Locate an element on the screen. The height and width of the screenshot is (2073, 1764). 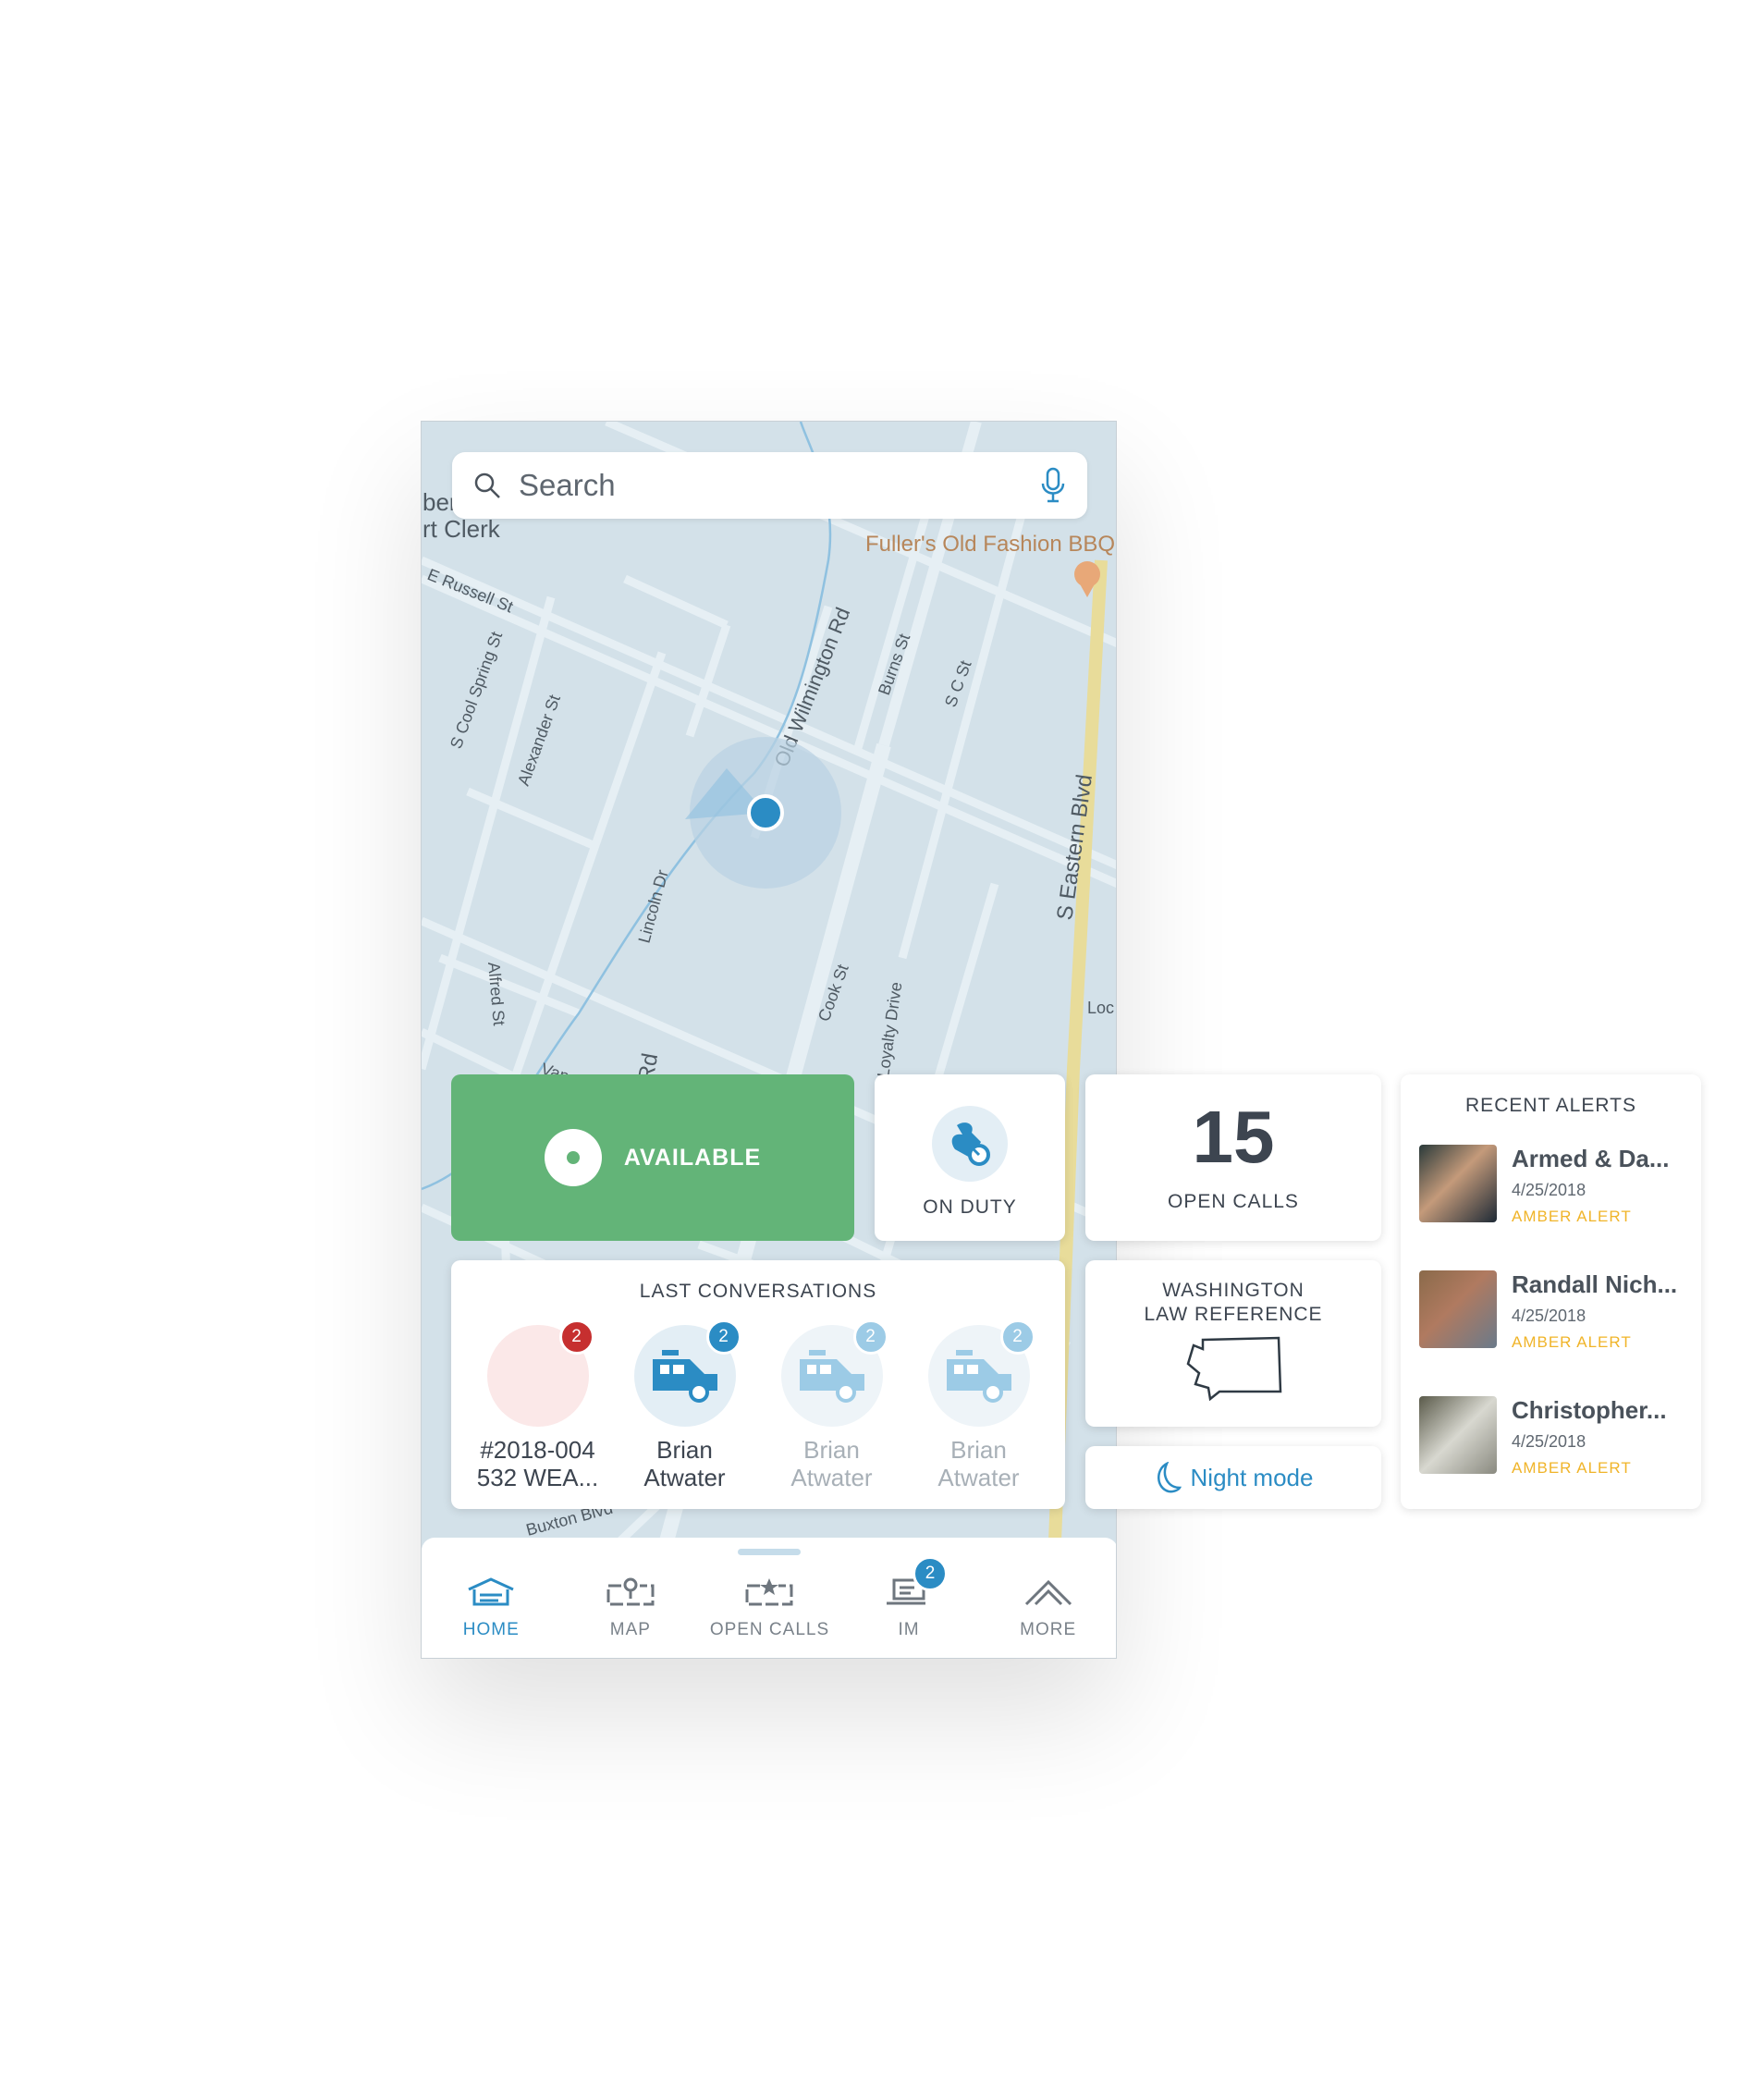
bottom-nav: HOME MAP OPEN CALLS 2 IM MORE is located at coordinates (769, 1598).